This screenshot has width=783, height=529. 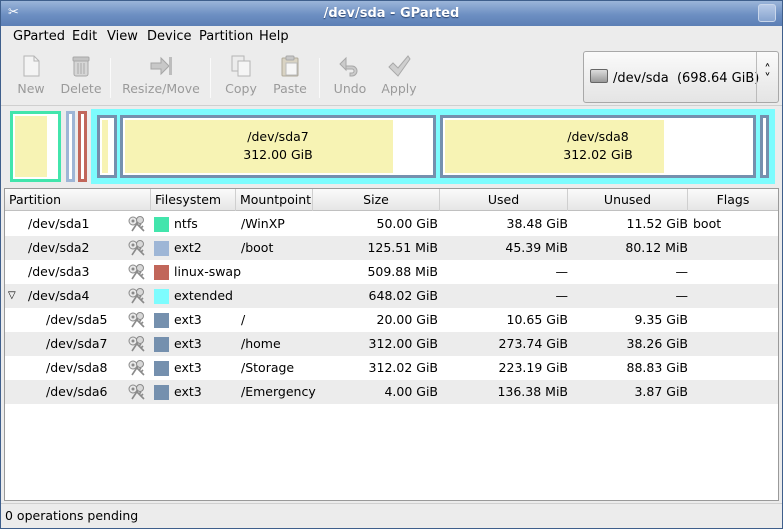 I want to click on flags-cell: boot, so click(x=707, y=223).